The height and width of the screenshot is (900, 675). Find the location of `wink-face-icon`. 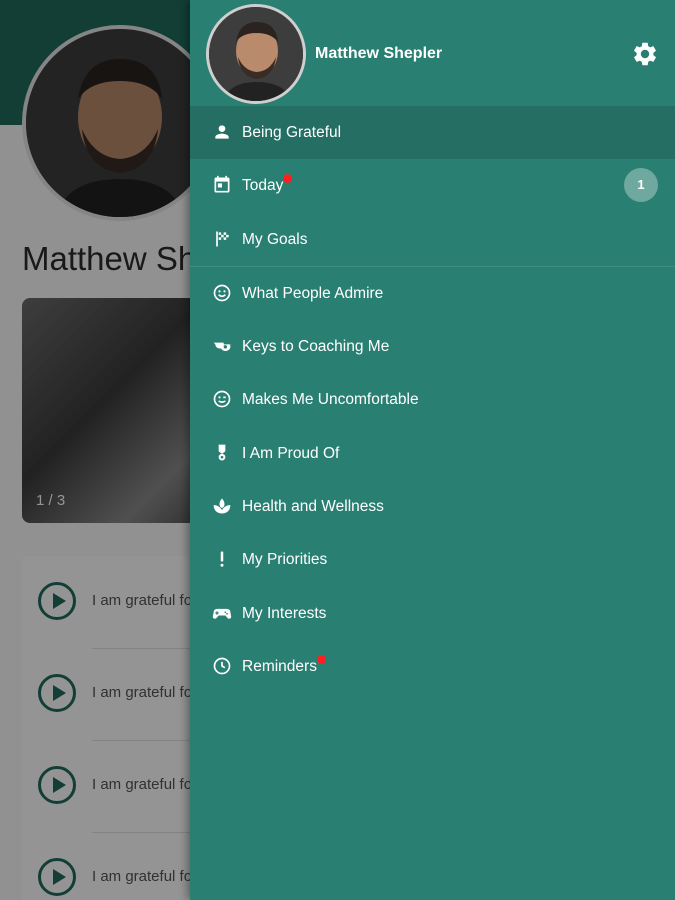

wink-face-icon is located at coordinates (222, 399).